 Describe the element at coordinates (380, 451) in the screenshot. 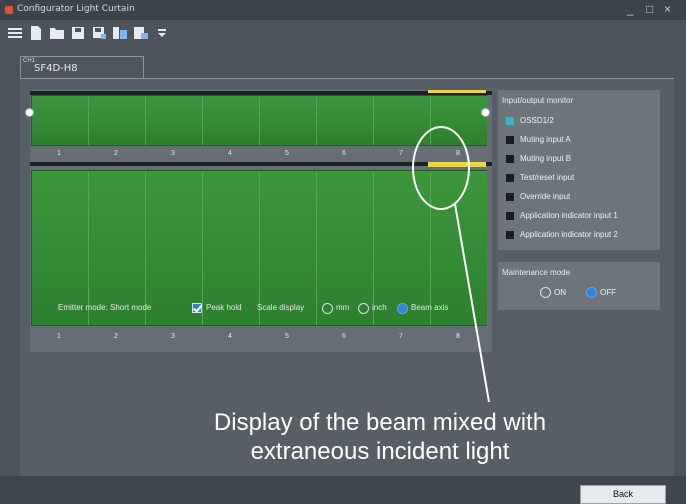

I see `annotation-line-2: extraneous incident light` at that location.